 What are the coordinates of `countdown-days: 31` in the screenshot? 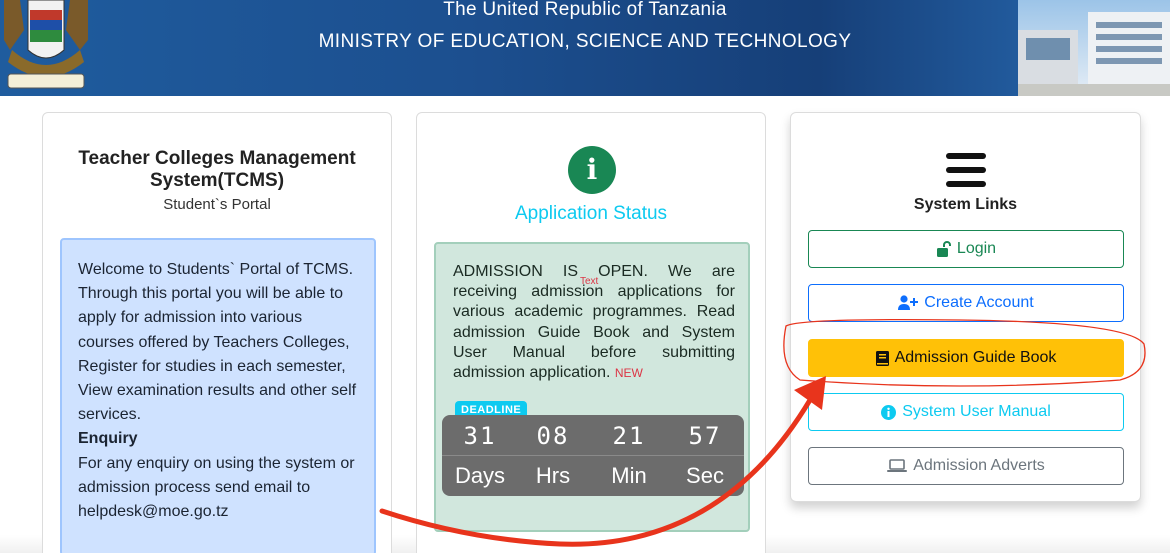 It's located at (480, 436).